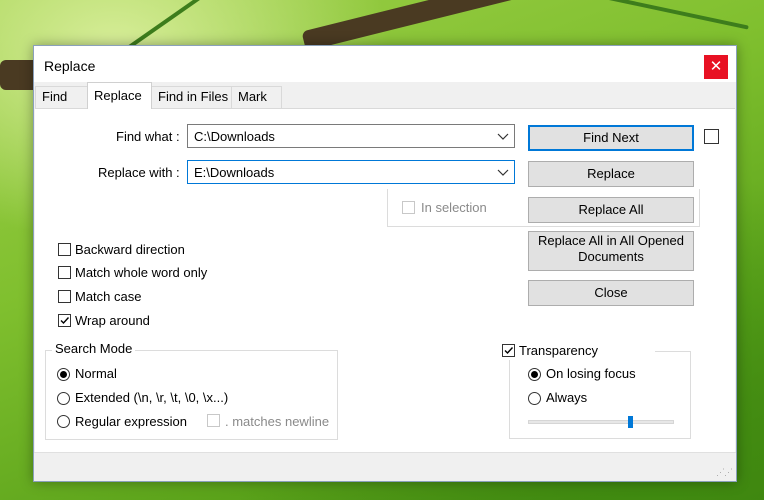  Describe the element at coordinates (96, 373) in the screenshot. I see `search-mode-normal-label: Normal` at that location.